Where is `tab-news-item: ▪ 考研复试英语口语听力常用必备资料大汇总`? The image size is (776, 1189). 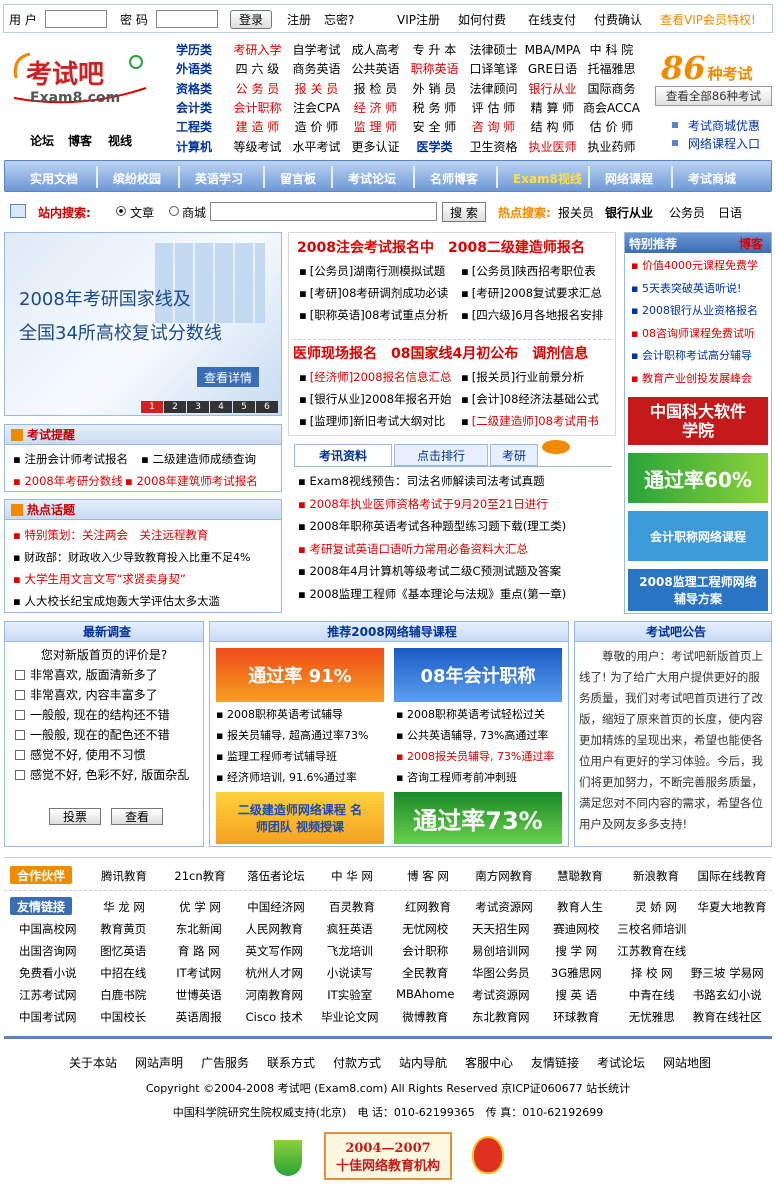
tab-news-item: ▪ 考研复试英语口语听力常用必备资料大汇总 is located at coordinates (413, 549).